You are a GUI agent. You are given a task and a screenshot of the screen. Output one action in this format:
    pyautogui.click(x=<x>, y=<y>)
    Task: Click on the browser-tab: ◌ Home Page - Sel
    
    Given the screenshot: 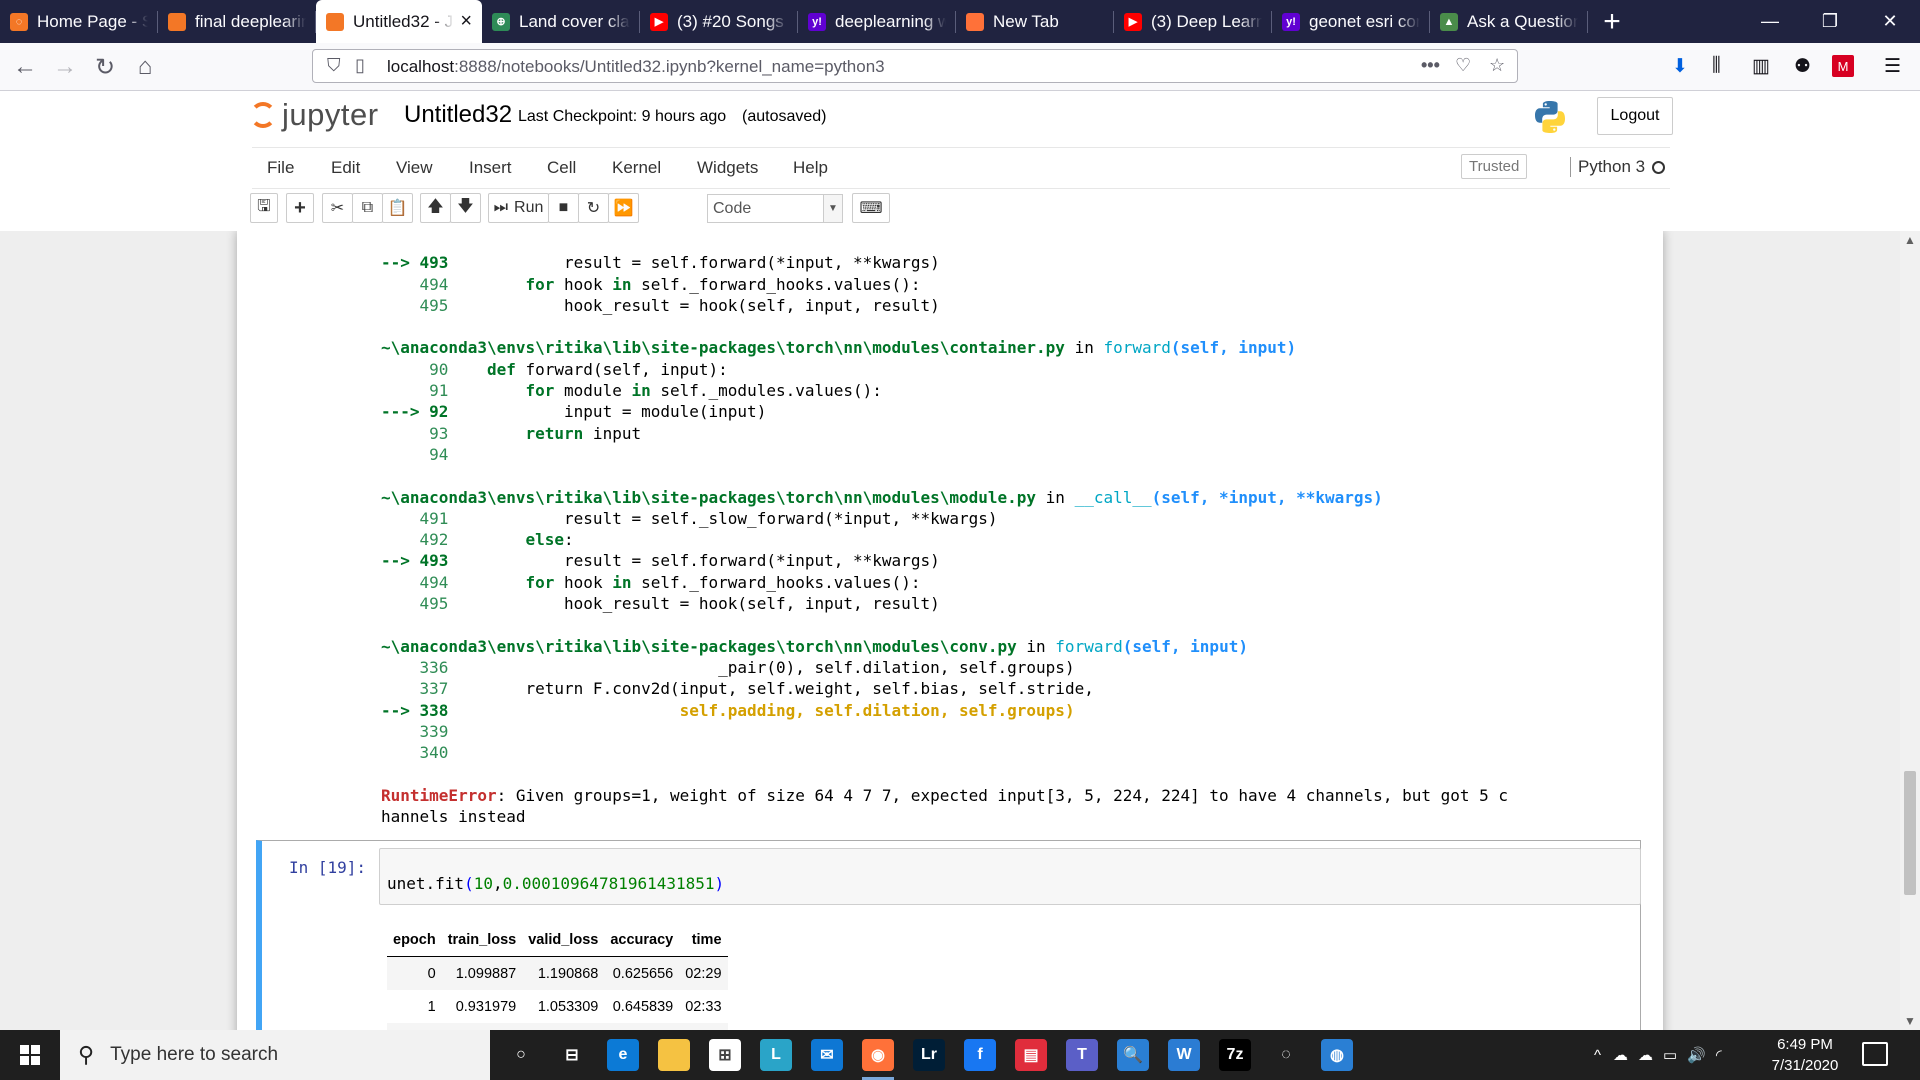 What is the action you would take?
    pyautogui.click(x=79, y=21)
    